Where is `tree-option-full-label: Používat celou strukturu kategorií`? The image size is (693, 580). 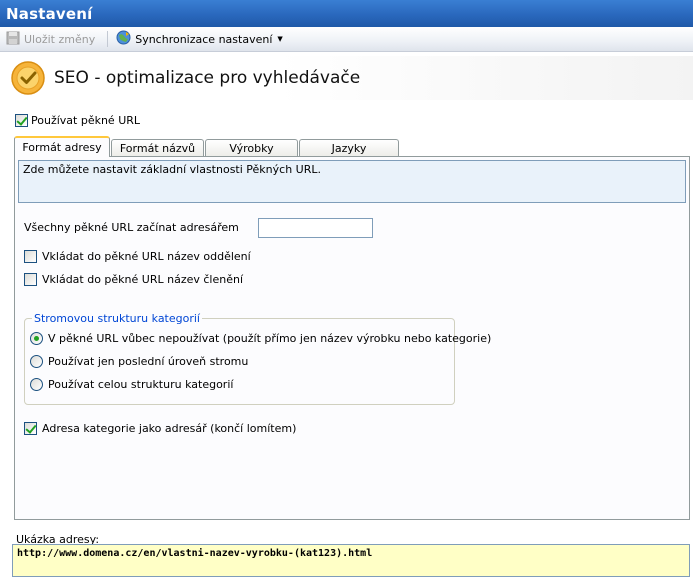 tree-option-full-label: Používat celou strukturu kategorií is located at coordinates (141, 384).